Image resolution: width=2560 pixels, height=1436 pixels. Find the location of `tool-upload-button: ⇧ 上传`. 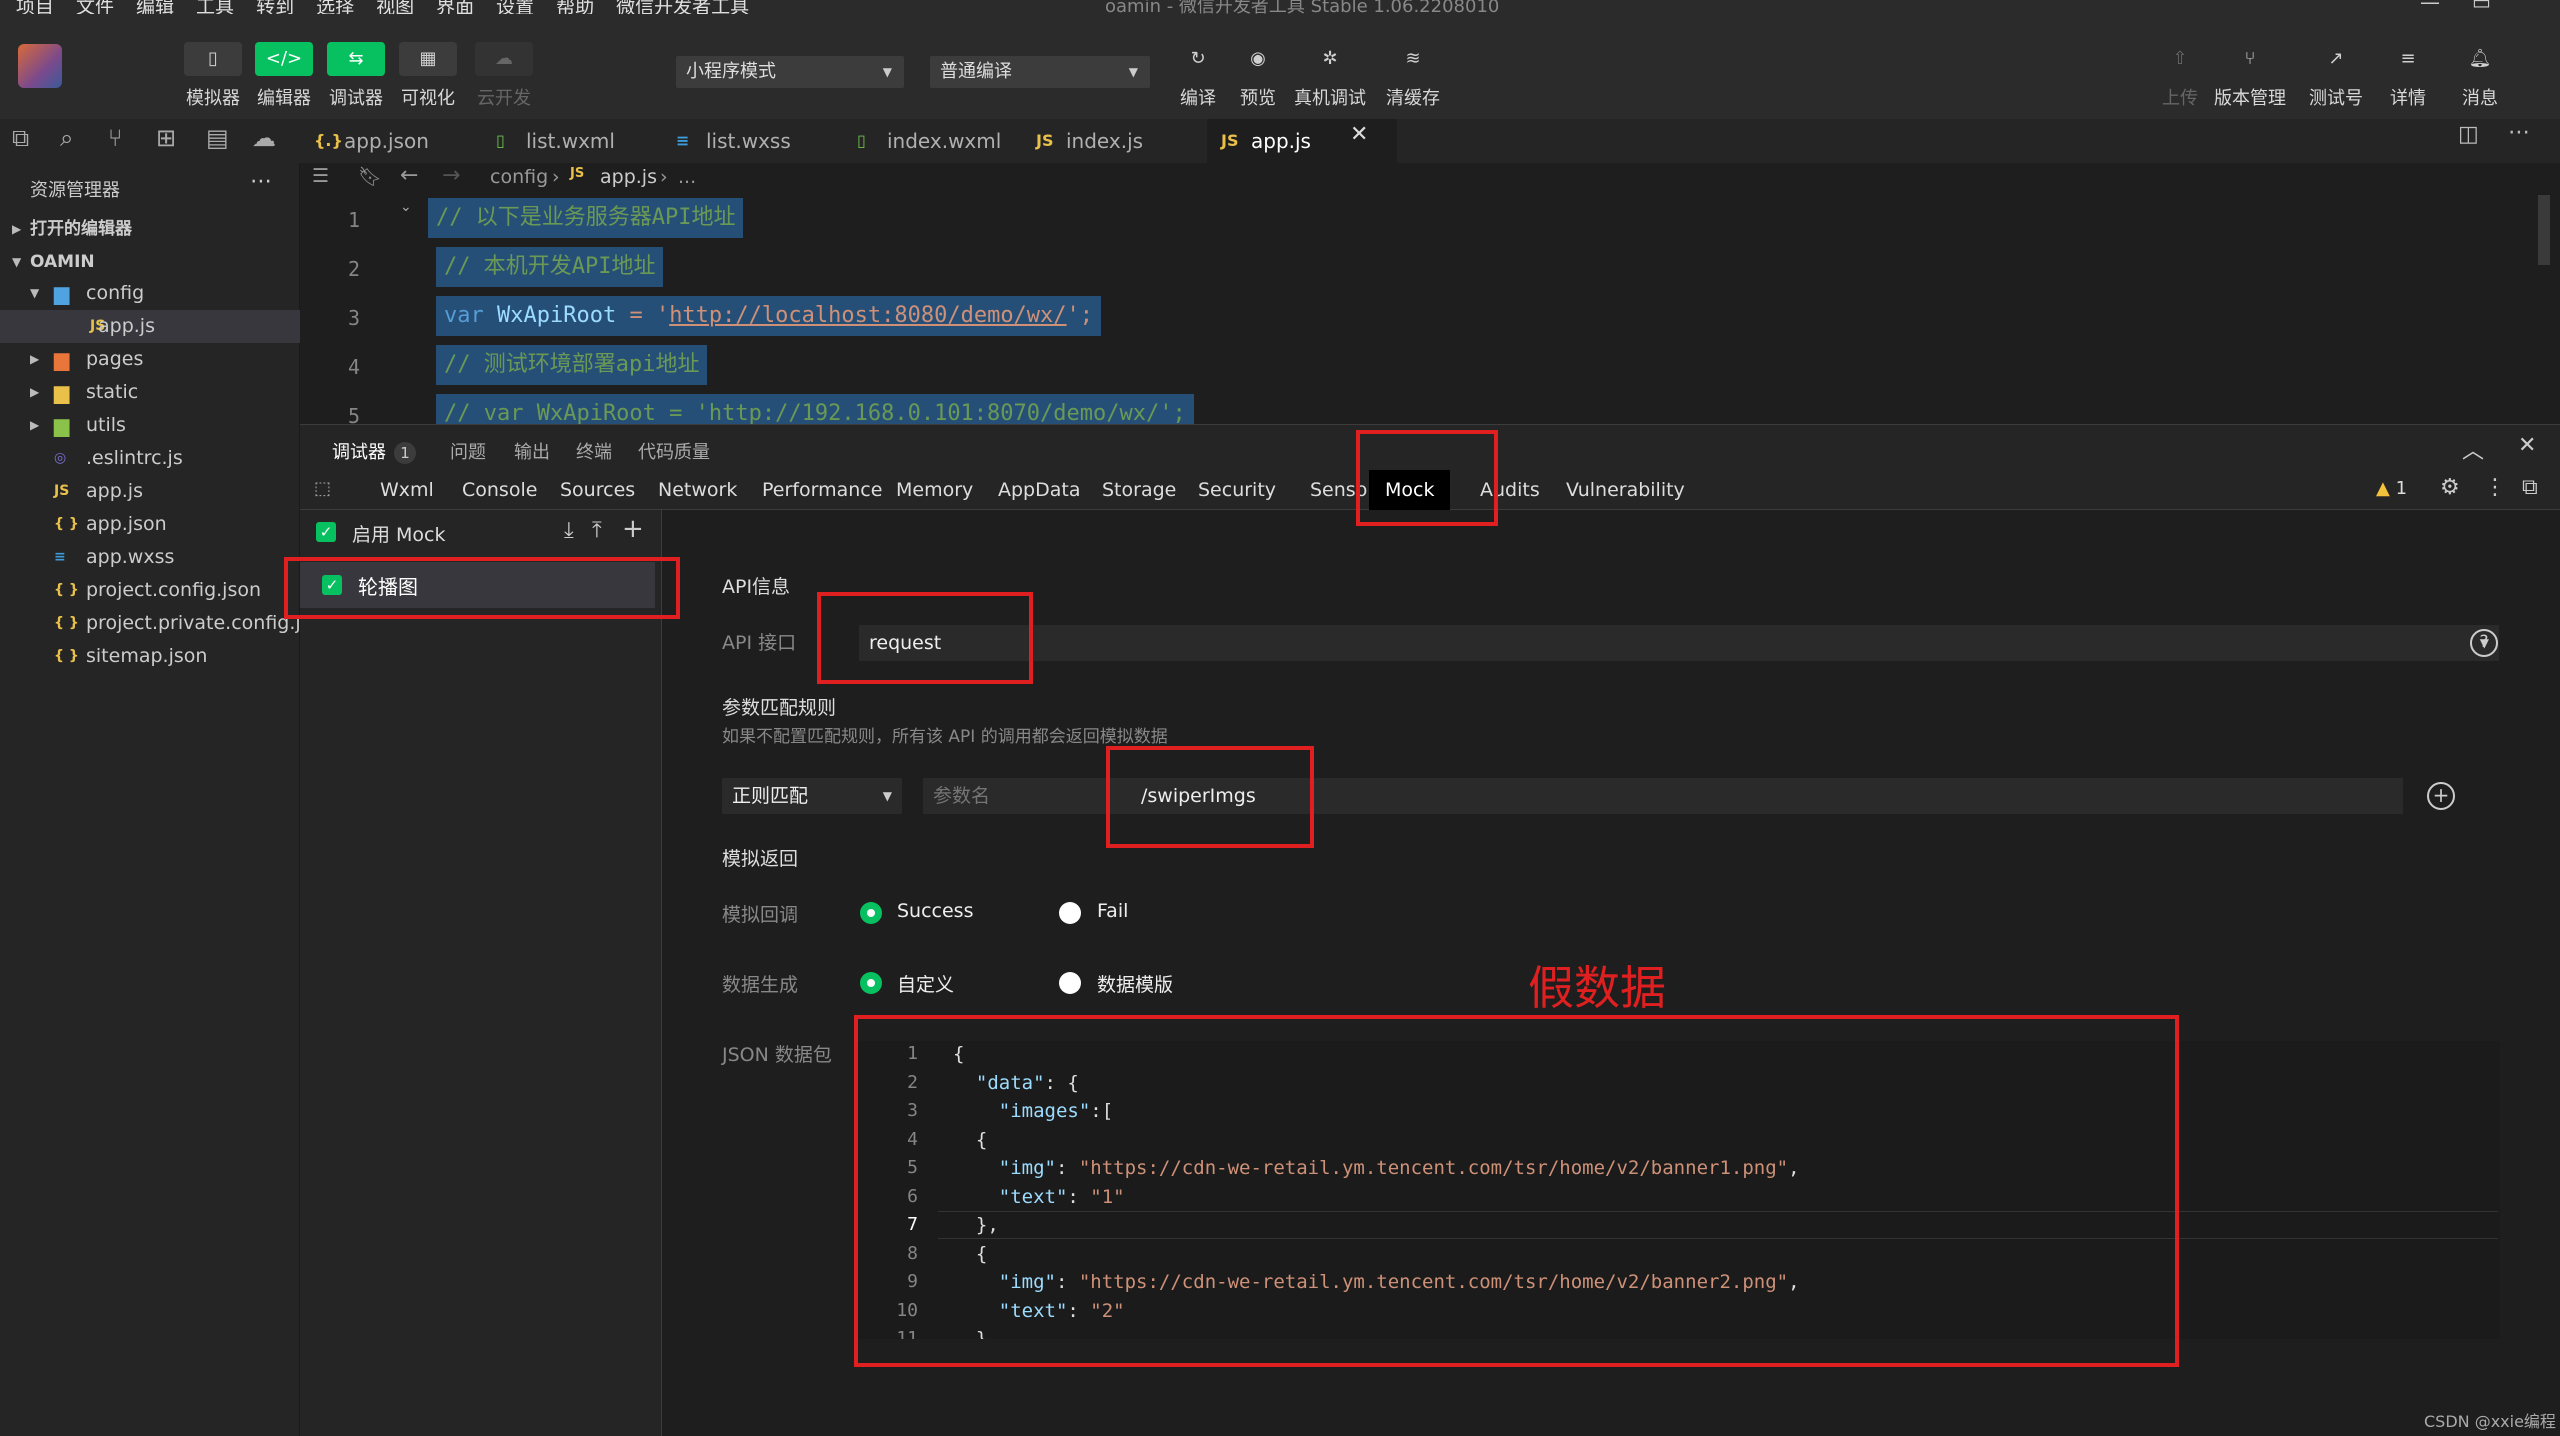

tool-upload-button: ⇧ 上传 is located at coordinates (2180, 76).